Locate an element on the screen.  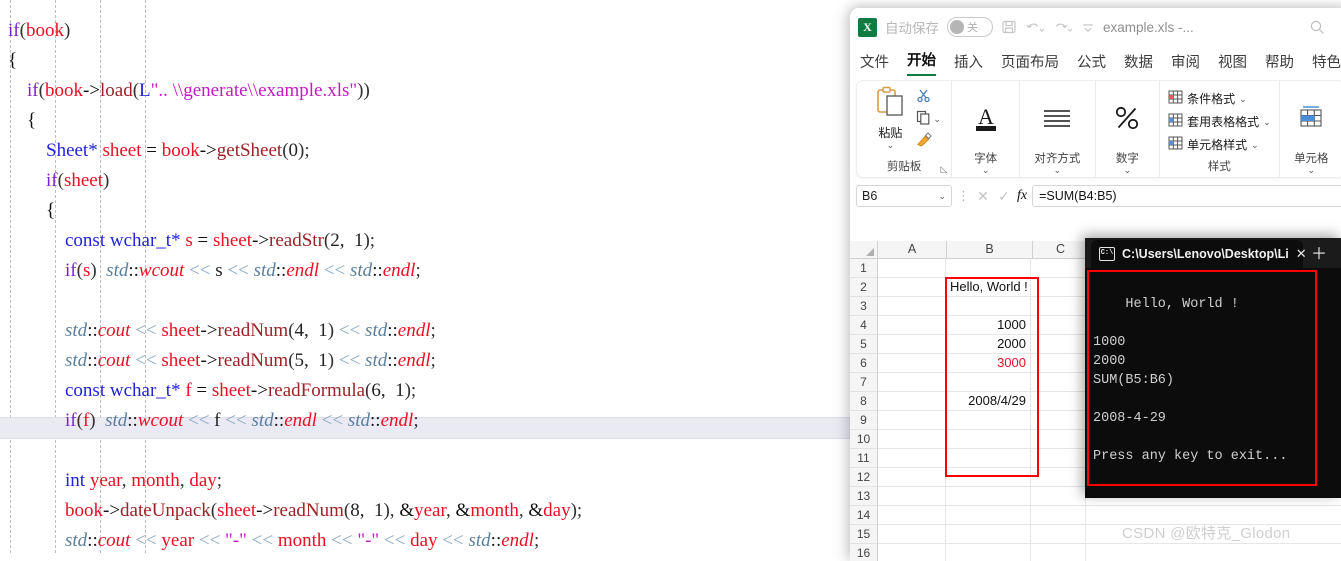
row-header-7: 7 is located at coordinates (863, 382).